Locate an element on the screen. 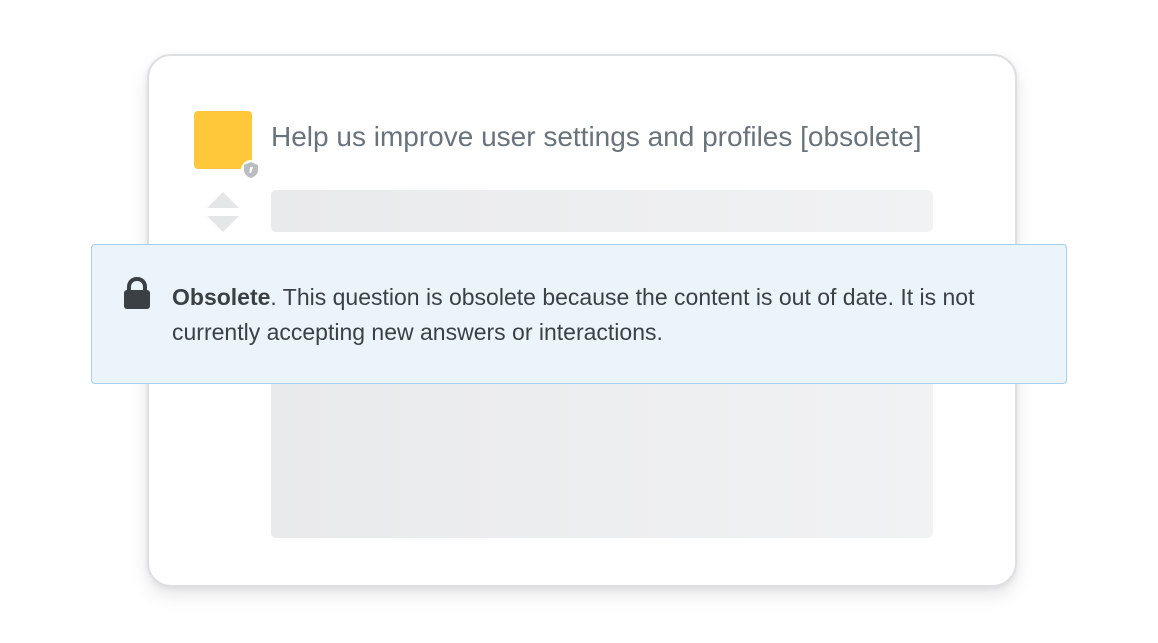 The image size is (1158, 643). content-placeholder-bar is located at coordinates (602, 211).